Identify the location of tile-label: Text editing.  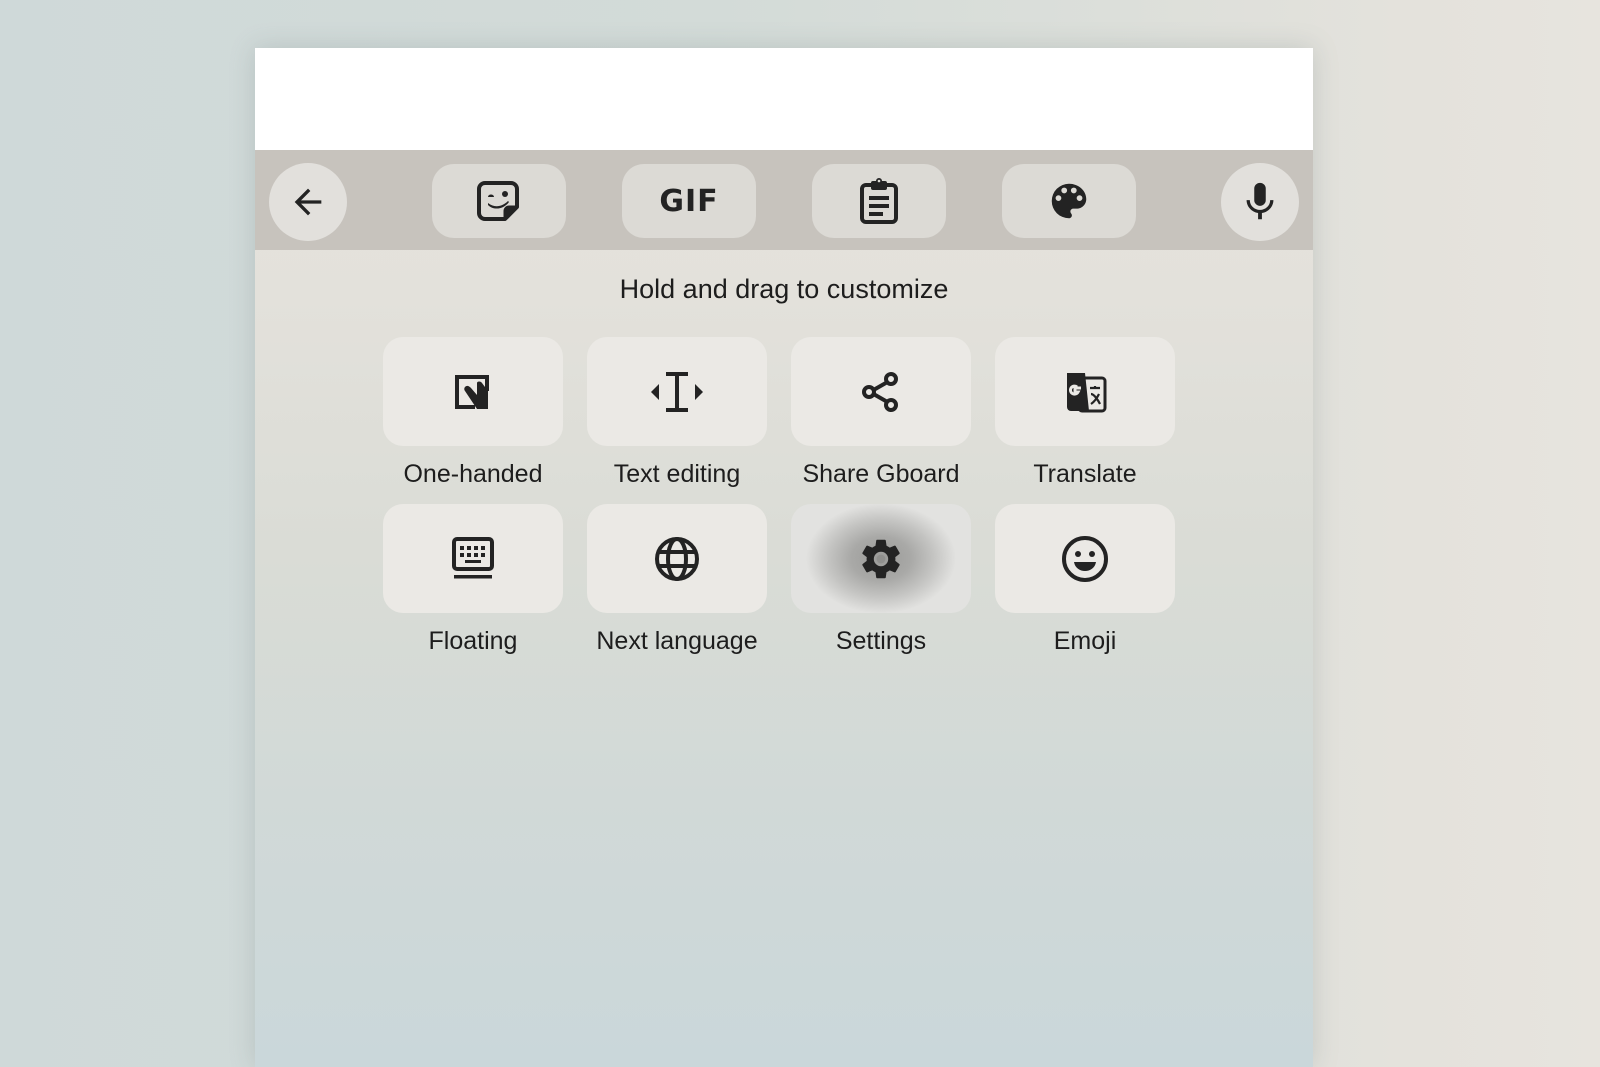
(677, 474).